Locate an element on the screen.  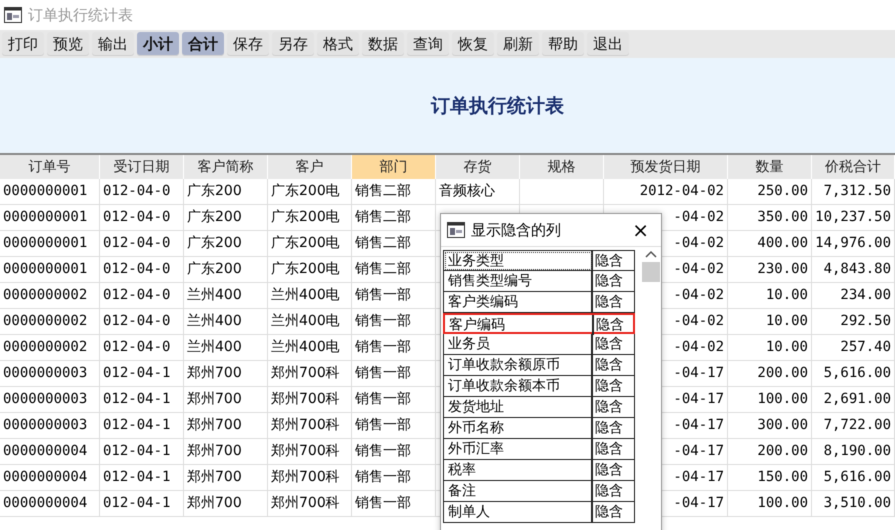
list-row: 业务类型 隐含 is located at coordinates (539, 260).